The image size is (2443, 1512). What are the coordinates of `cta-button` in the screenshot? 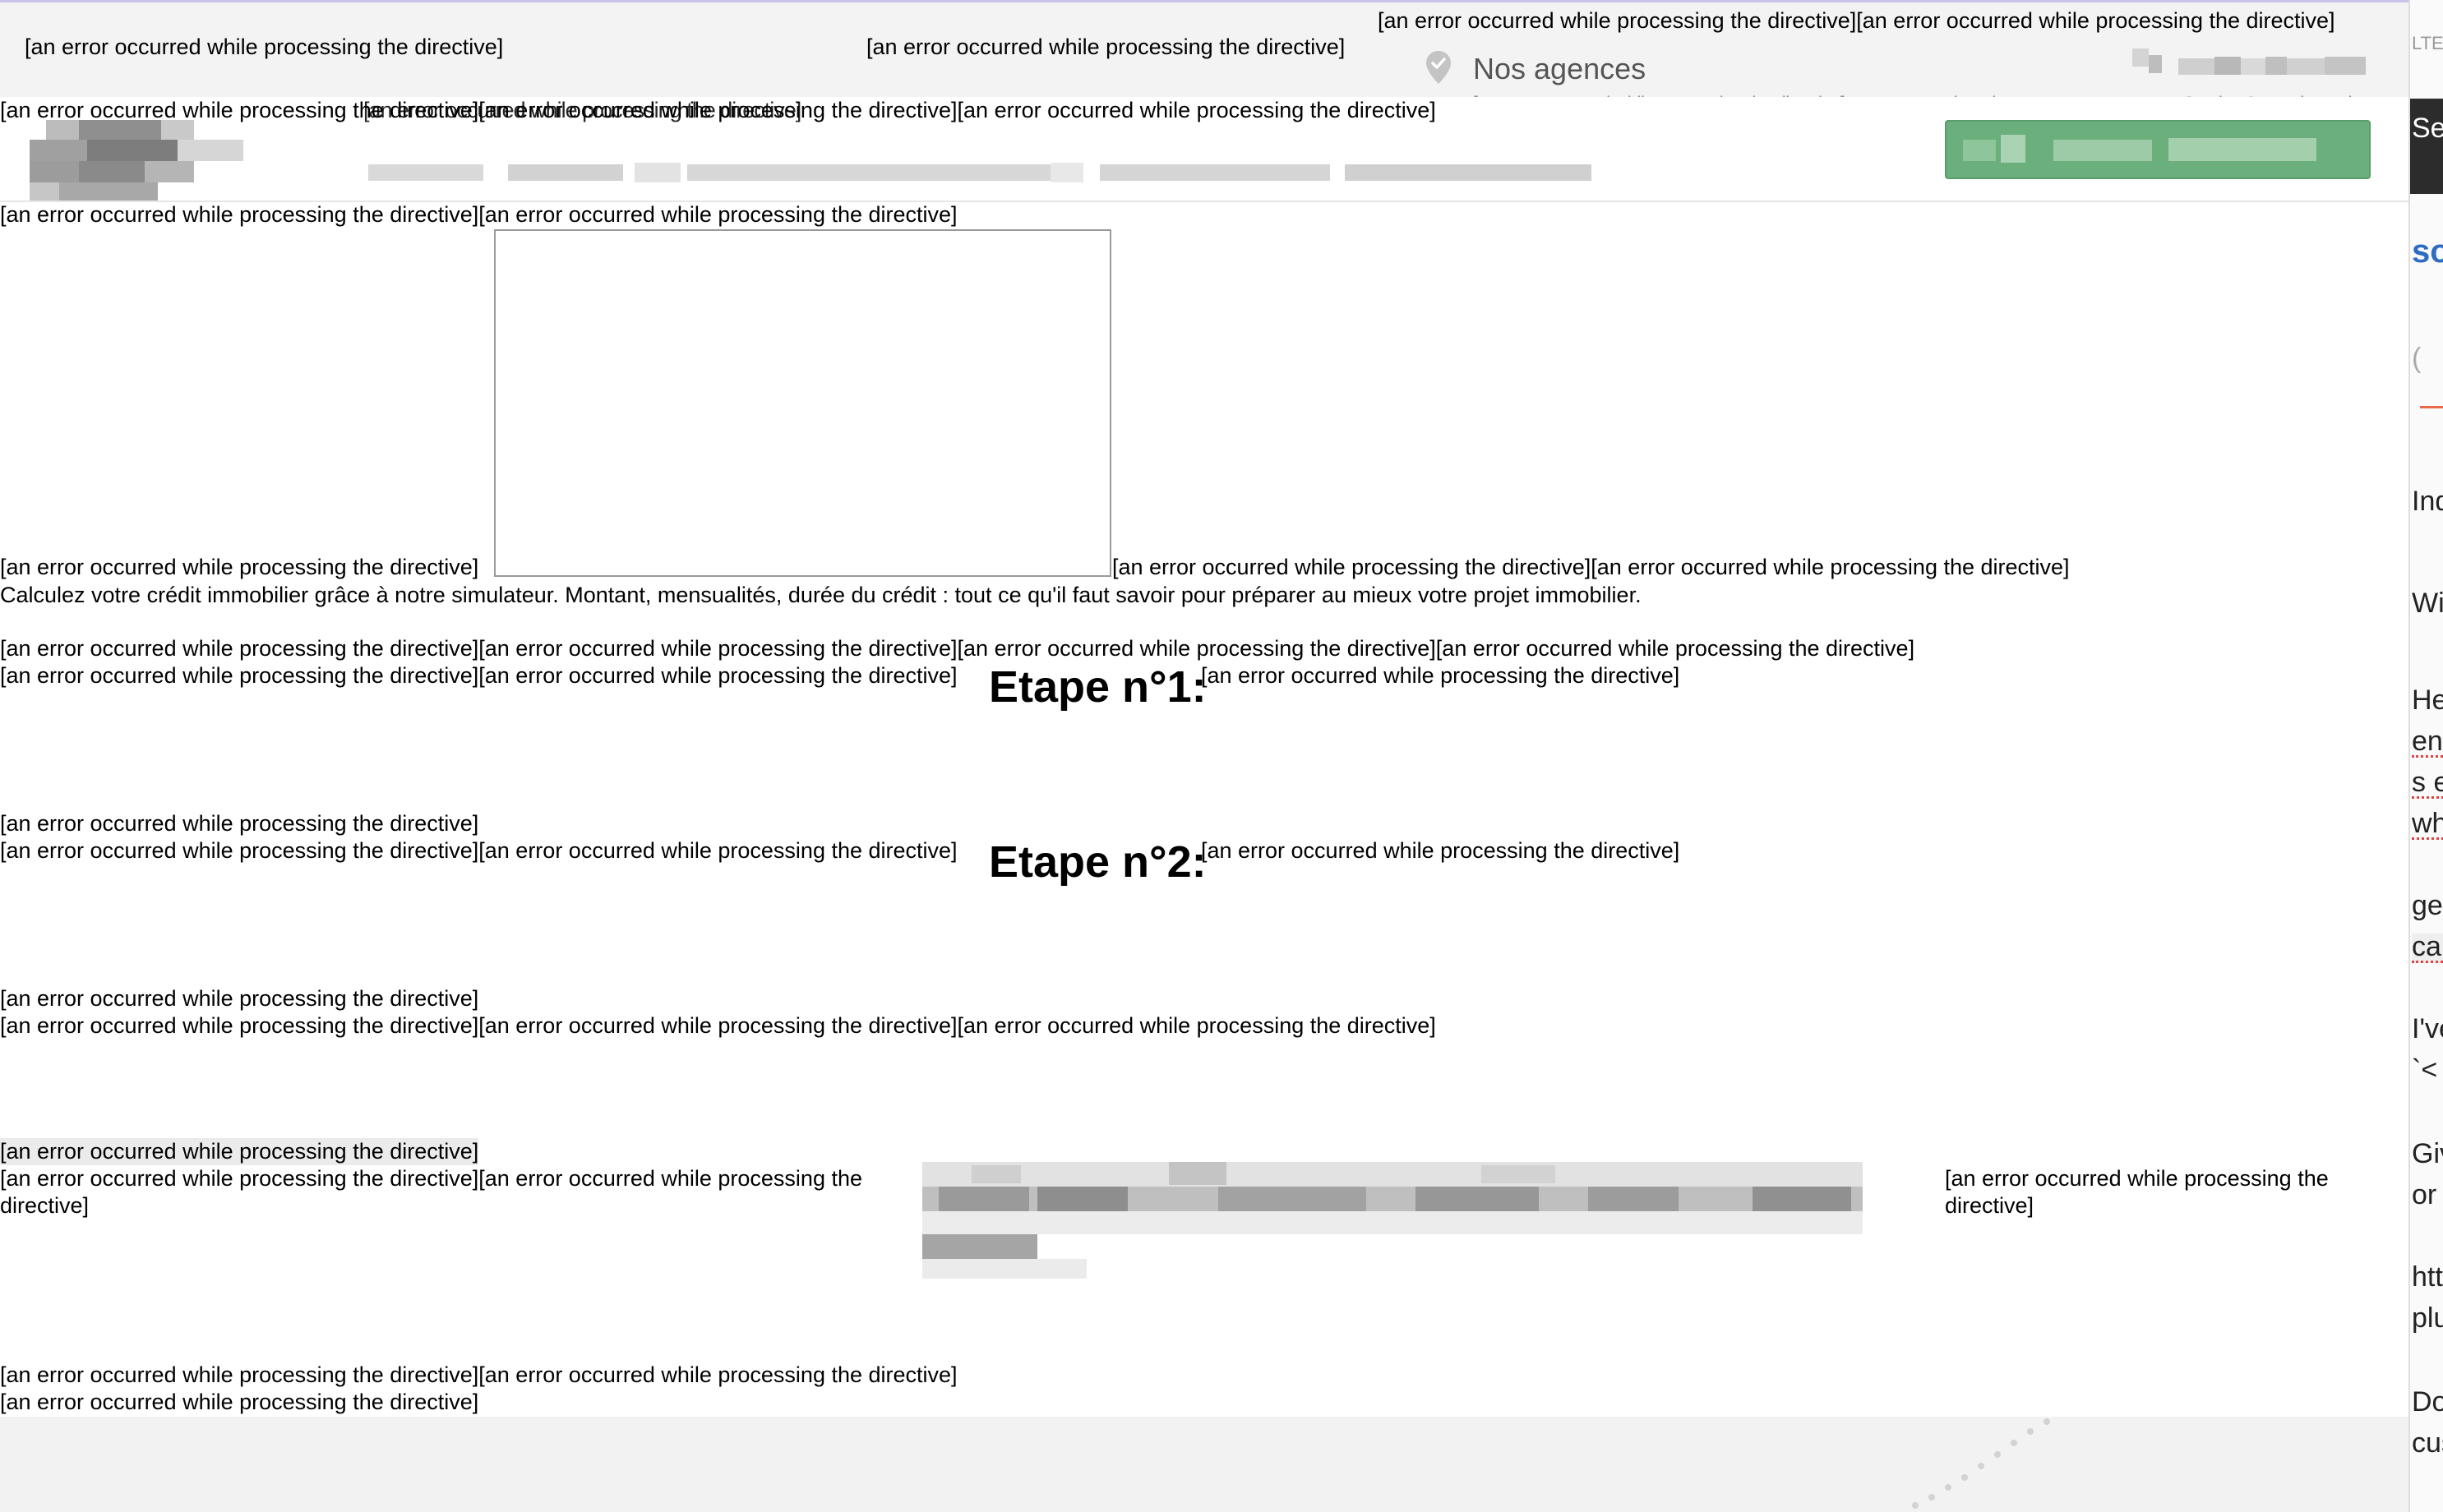 It's located at (2158, 149).